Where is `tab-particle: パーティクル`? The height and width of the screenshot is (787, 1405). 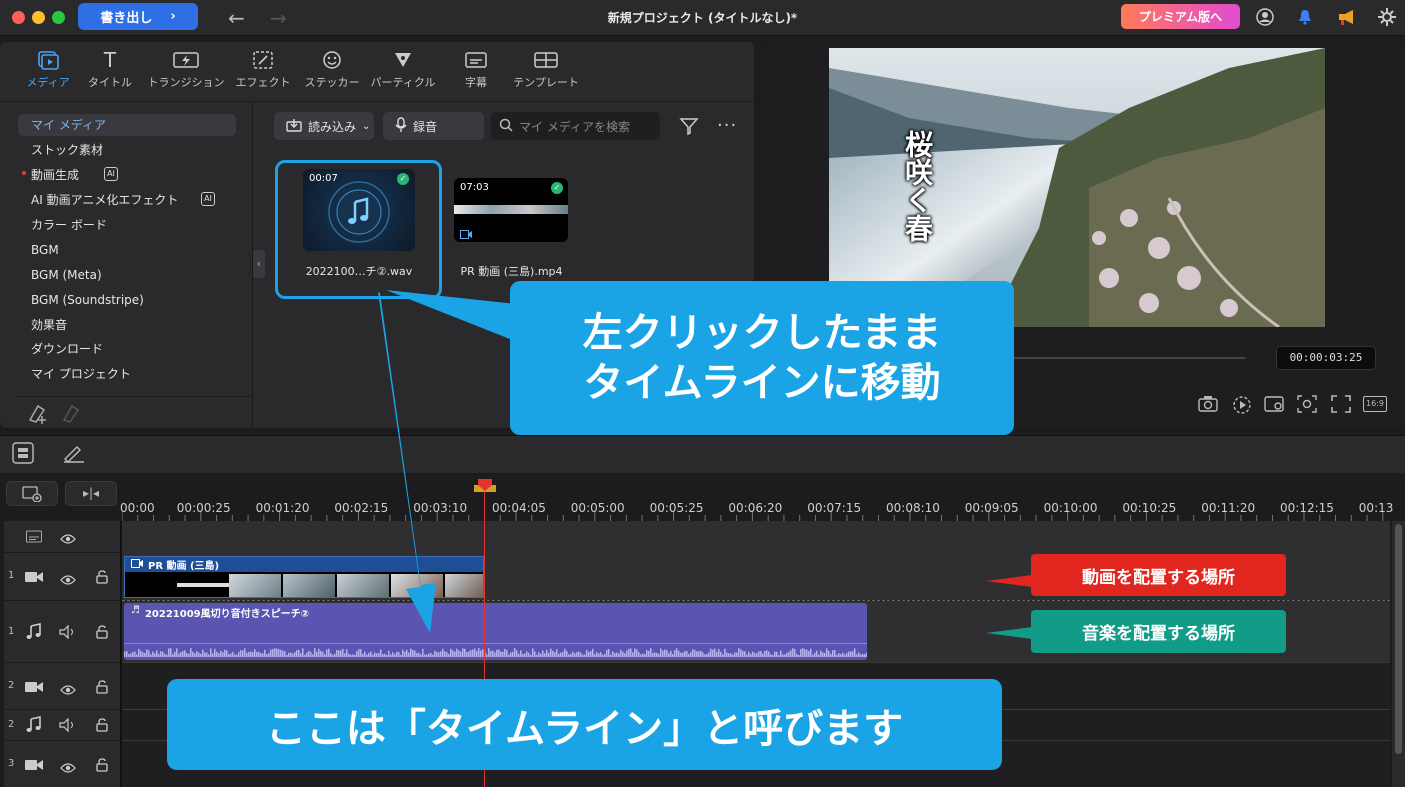
tab-particle: パーティクル is located at coordinates (403, 72).